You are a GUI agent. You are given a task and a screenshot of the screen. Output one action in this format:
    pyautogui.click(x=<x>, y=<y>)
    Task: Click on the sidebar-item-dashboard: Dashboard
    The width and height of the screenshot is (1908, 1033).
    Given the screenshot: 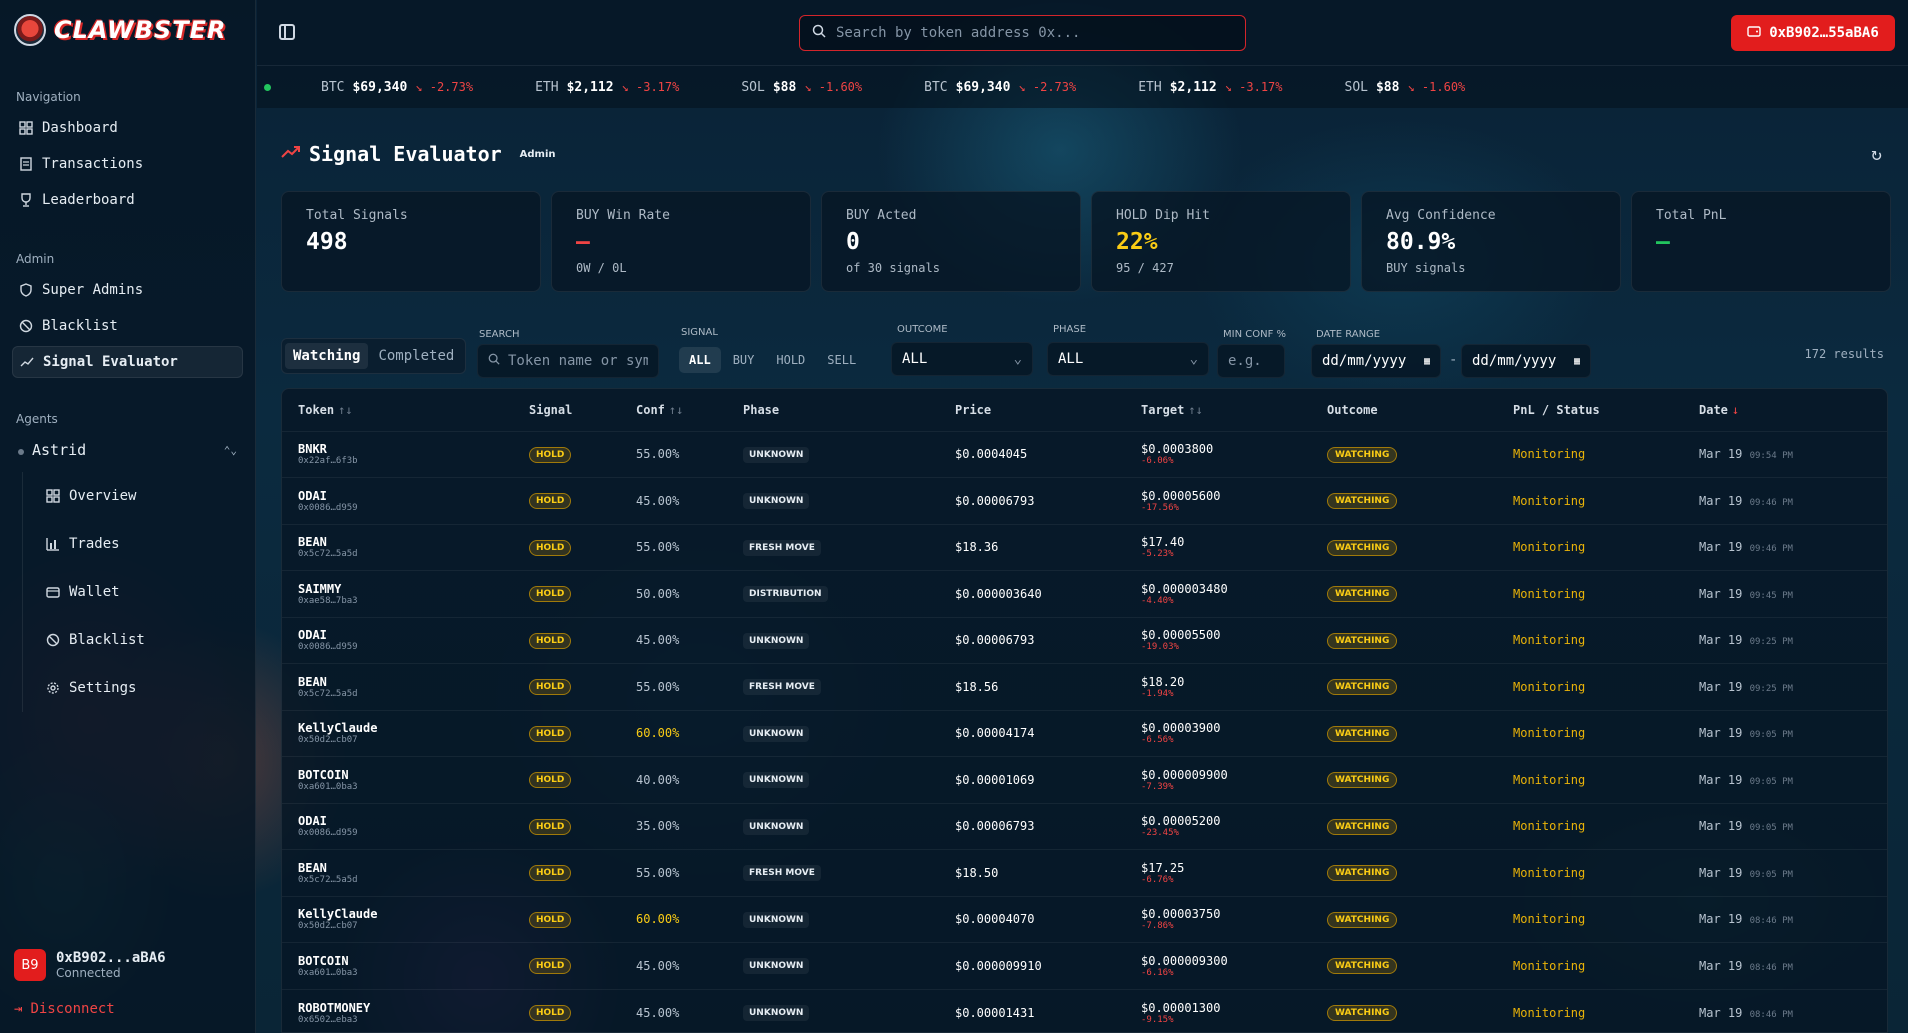 What is the action you would take?
    pyautogui.click(x=127, y=128)
    